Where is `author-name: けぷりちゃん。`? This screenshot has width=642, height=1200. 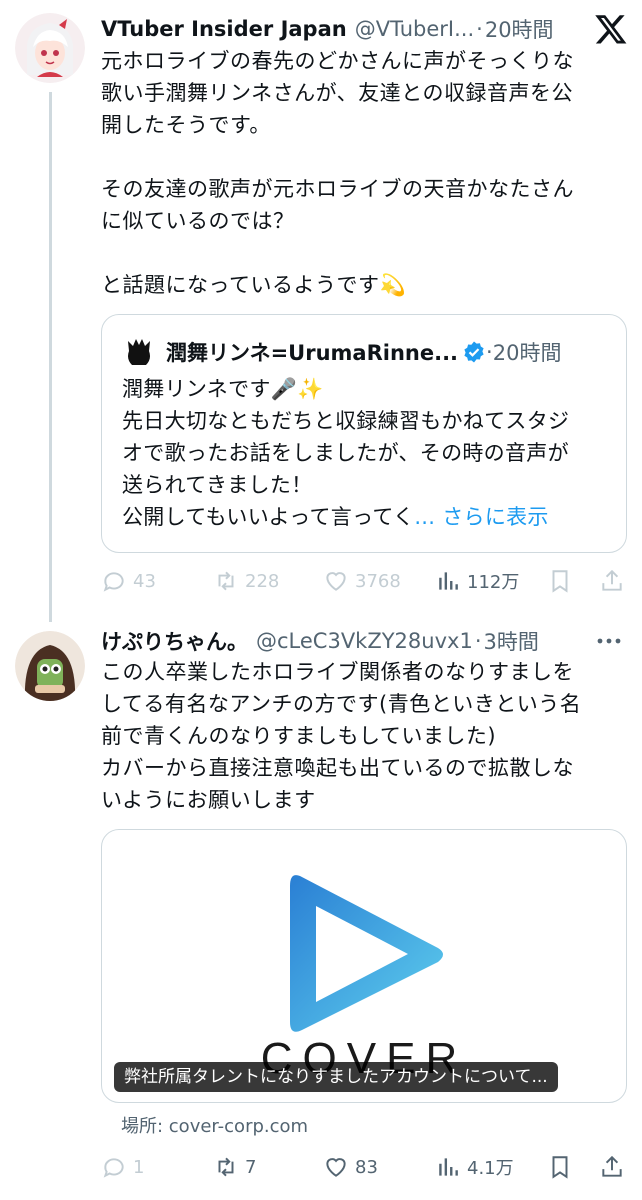
author-name: けぷりちゃん。 is located at coordinates (174, 641).